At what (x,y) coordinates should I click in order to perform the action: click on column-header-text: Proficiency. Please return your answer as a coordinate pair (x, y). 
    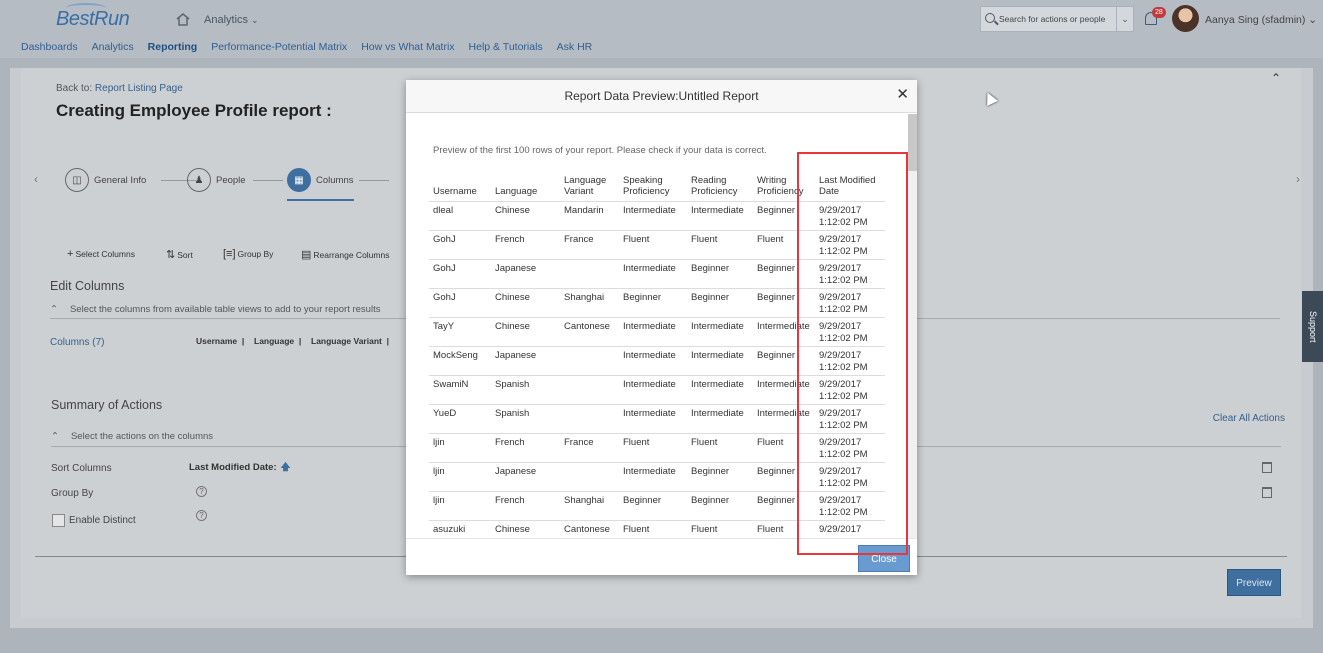
    Looking at the image, I should click on (646, 191).